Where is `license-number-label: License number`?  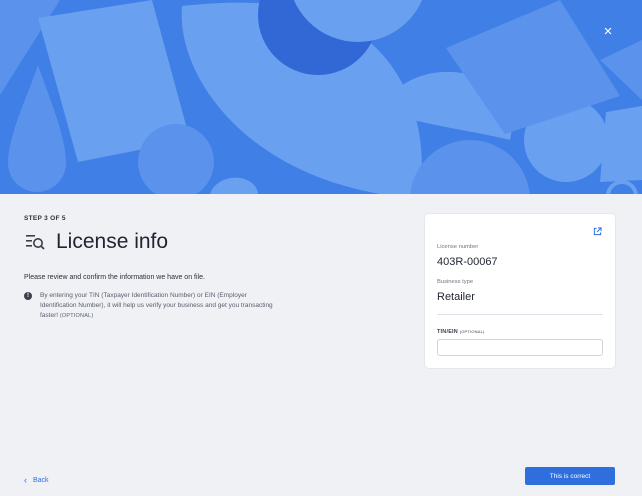
license-number-label: License number is located at coordinates (458, 247).